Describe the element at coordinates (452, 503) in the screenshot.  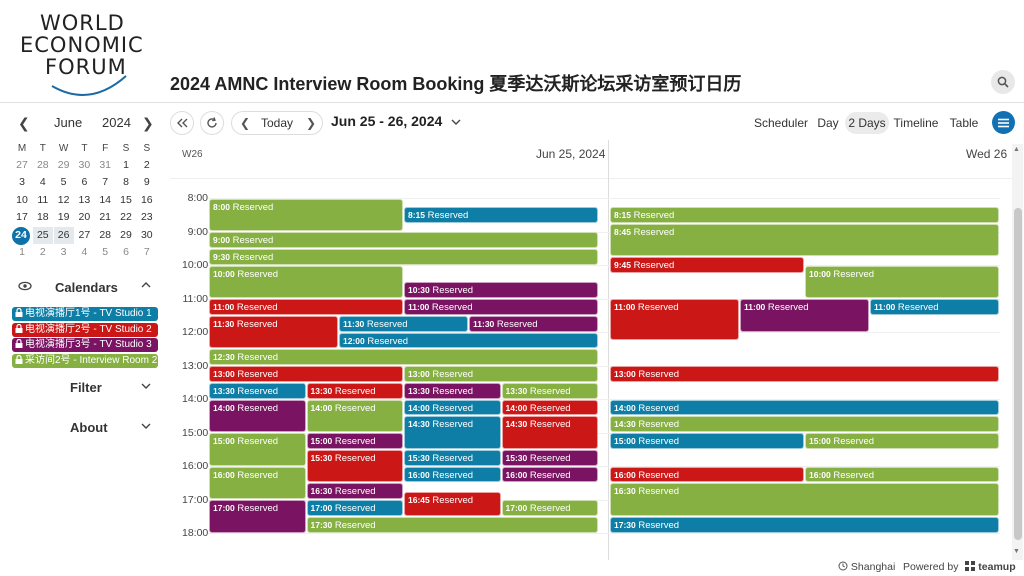
I see `event-block: 16:45 Reserved` at that location.